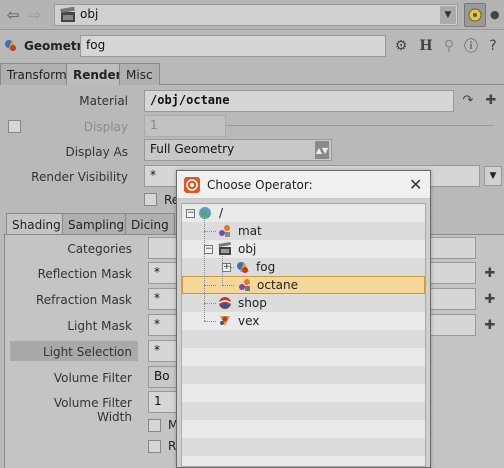 Image resolution: width=504 pixels, height=468 pixels. I want to click on expand-fog-button: +, so click(226, 267).